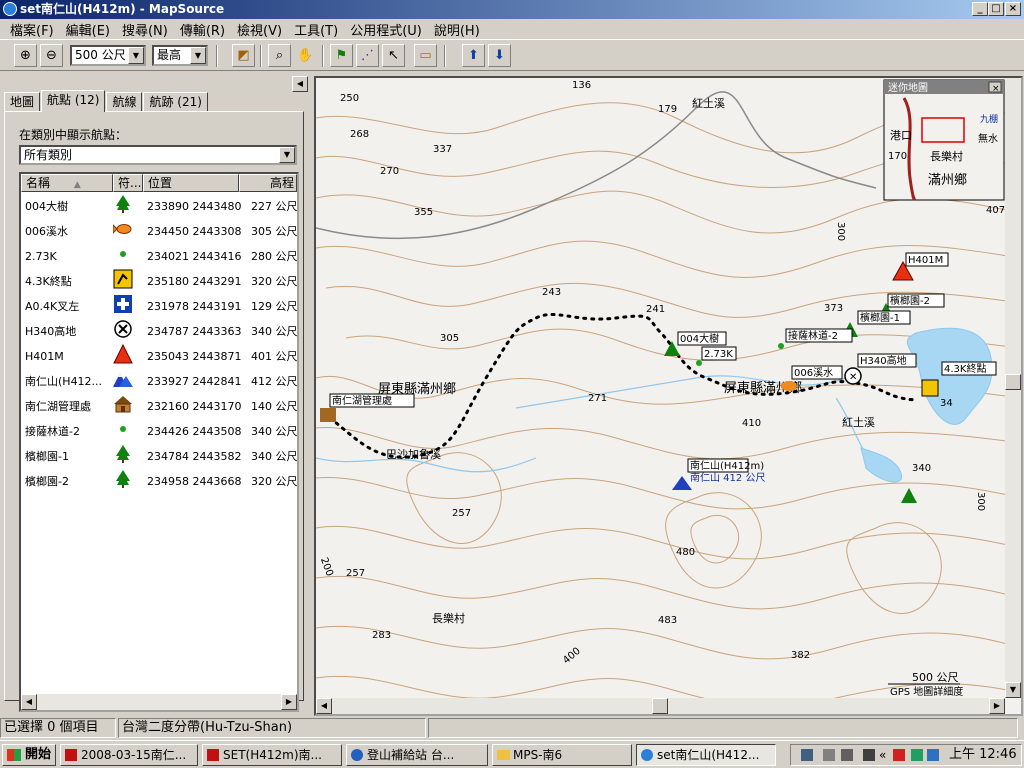 Image resolution: width=1024 pixels, height=768 pixels. I want to click on antivirus-icon, so click(899, 755).